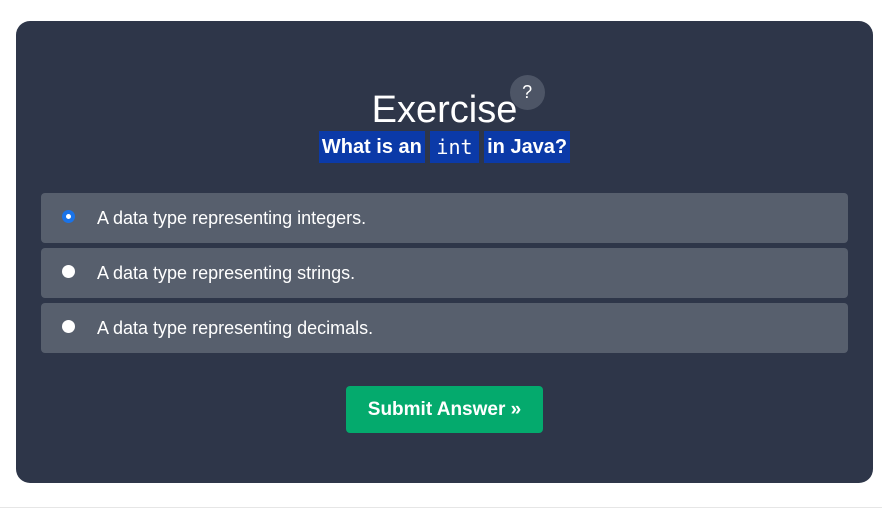  I want to click on question-prefix: What is an, so click(371, 147).